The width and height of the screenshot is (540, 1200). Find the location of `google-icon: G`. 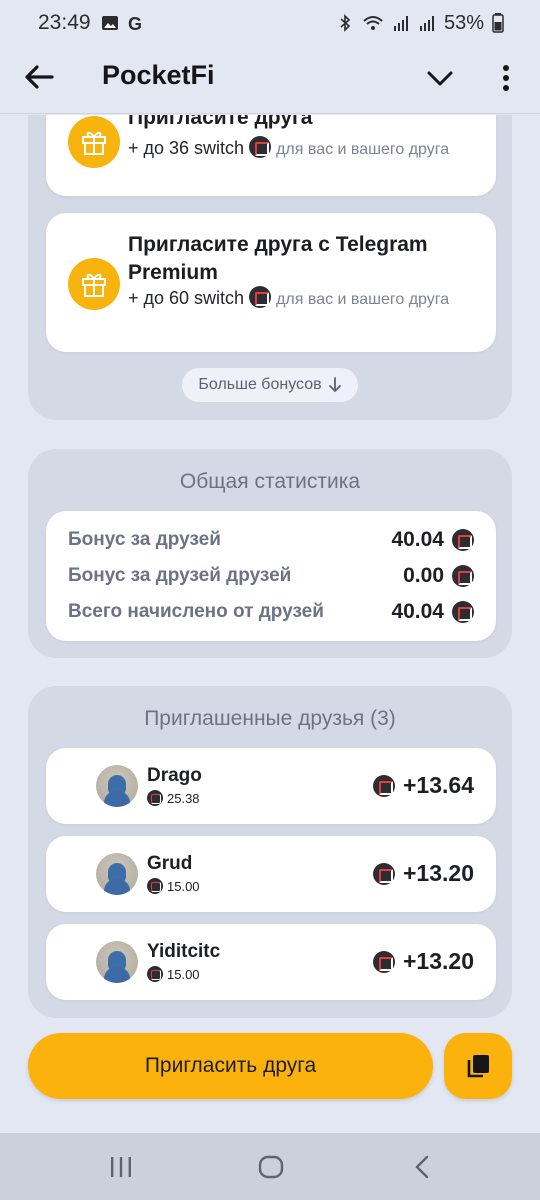

google-icon: G is located at coordinates (135, 23).